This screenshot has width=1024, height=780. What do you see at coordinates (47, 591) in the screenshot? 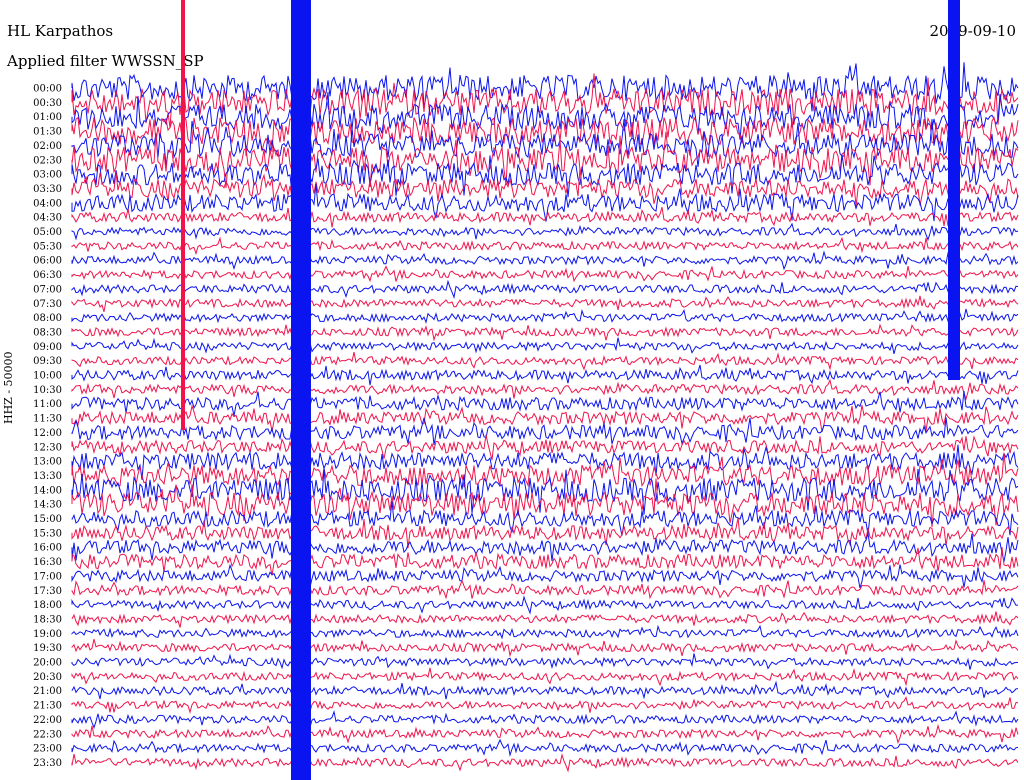
I see `time-tick-label: 17:30` at bounding box center [47, 591].